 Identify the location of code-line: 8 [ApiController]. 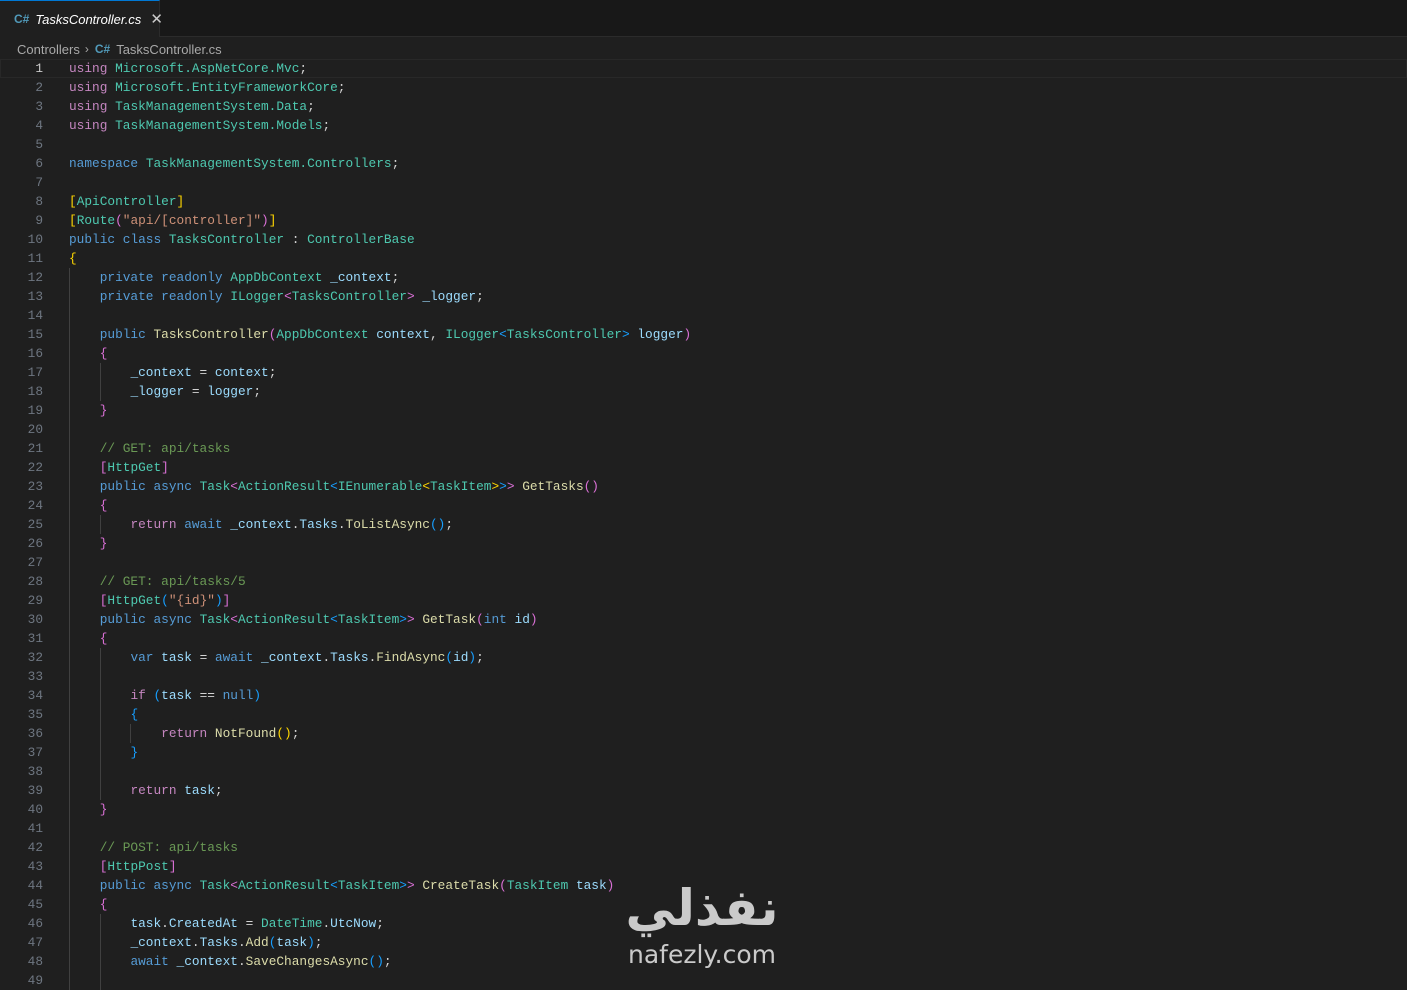
(703, 201).